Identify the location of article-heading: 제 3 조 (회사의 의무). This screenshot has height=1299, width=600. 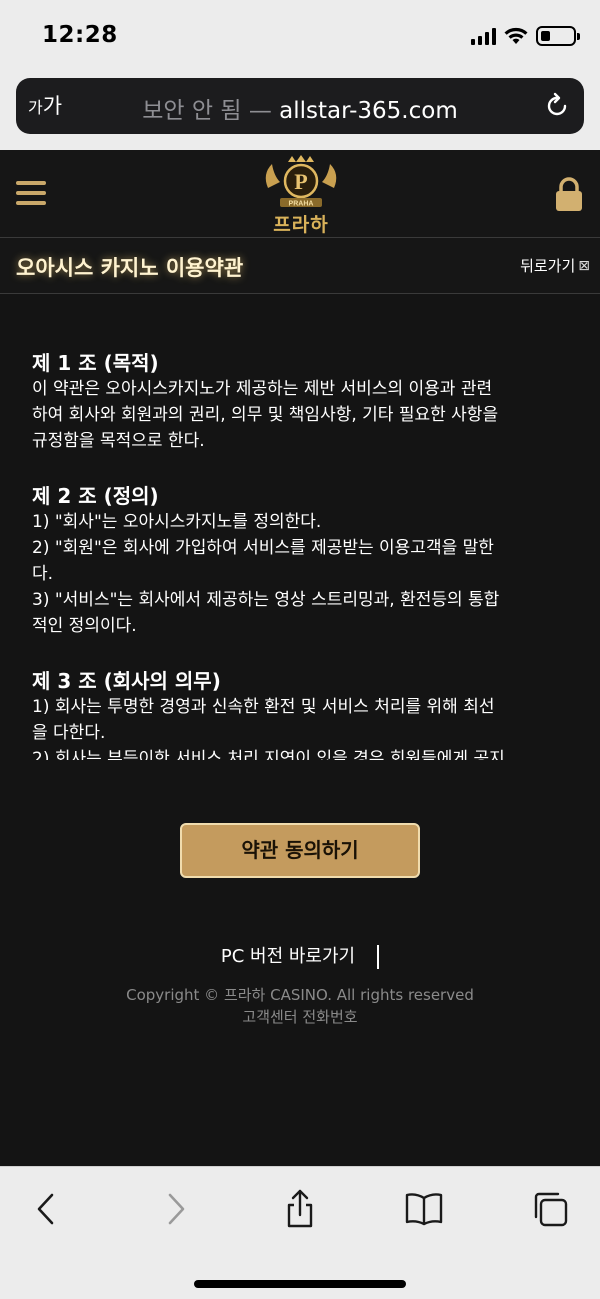
(126, 681).